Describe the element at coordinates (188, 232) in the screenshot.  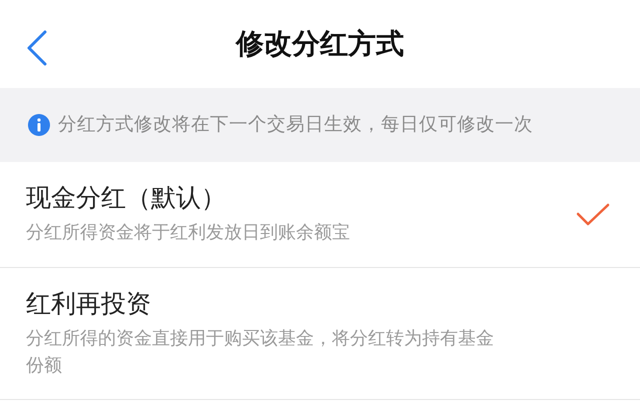
I see `option-description: 分红所得资金将于红利发放日到账余额宝` at that location.